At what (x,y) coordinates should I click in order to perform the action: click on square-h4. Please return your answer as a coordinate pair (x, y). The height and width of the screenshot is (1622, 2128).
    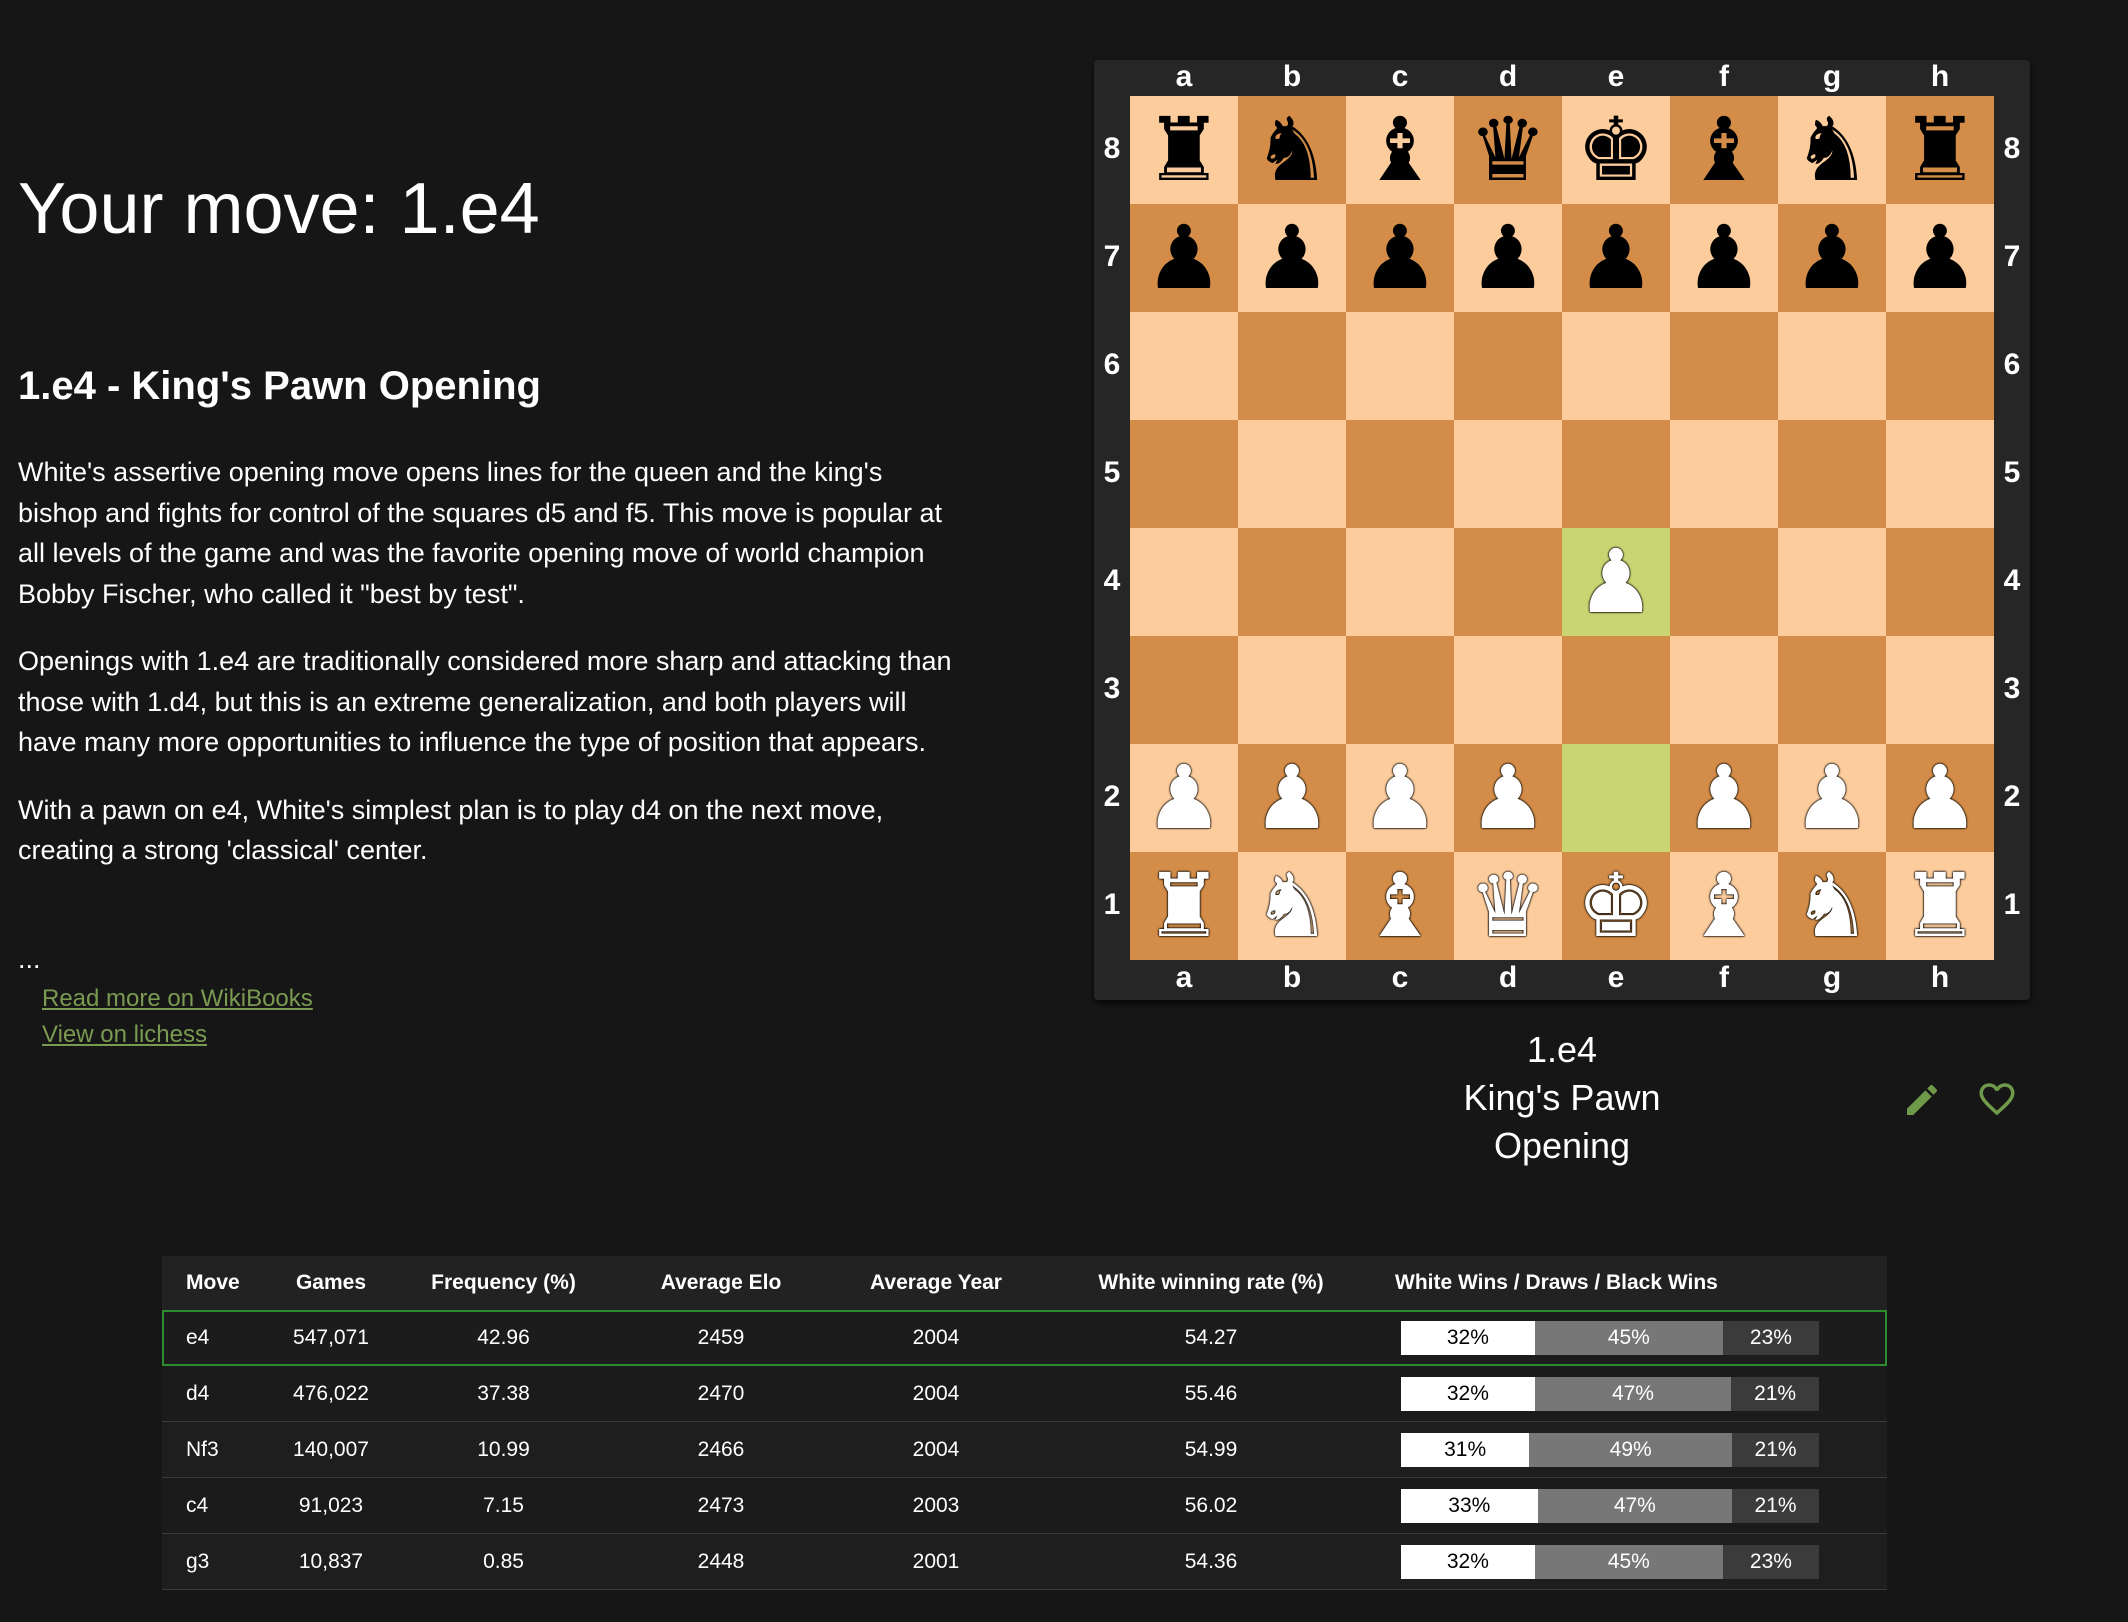
    Looking at the image, I should click on (1940, 582).